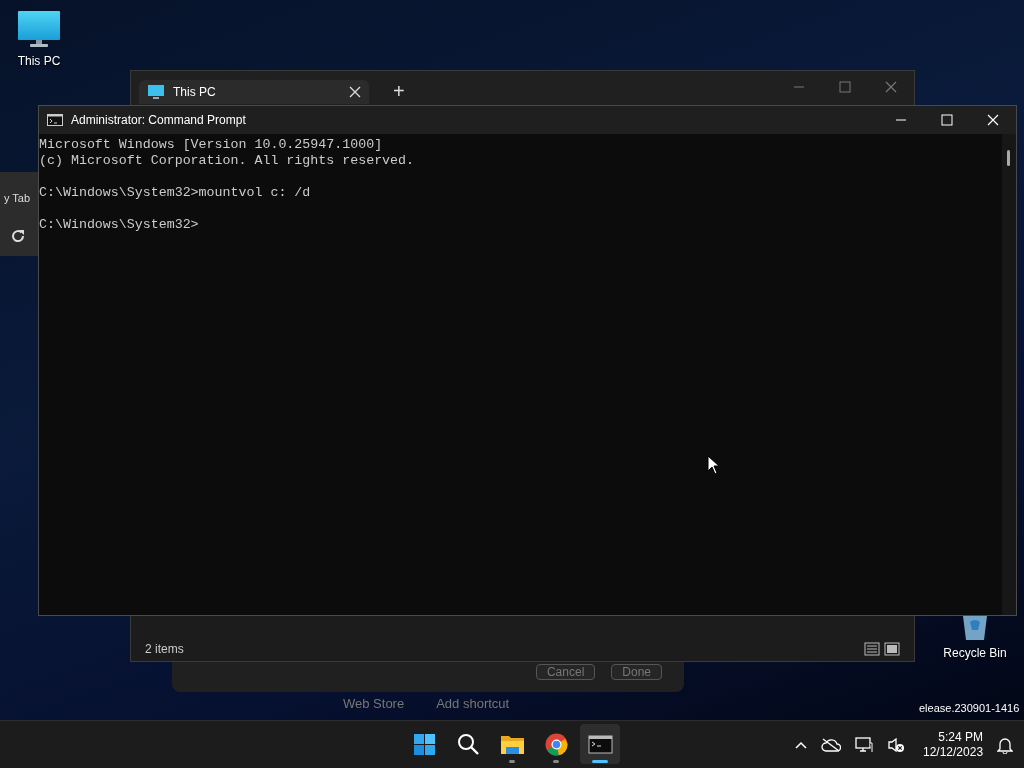 This screenshot has height=768, width=1024. I want to click on tiles-view-icon, so click(892, 649).